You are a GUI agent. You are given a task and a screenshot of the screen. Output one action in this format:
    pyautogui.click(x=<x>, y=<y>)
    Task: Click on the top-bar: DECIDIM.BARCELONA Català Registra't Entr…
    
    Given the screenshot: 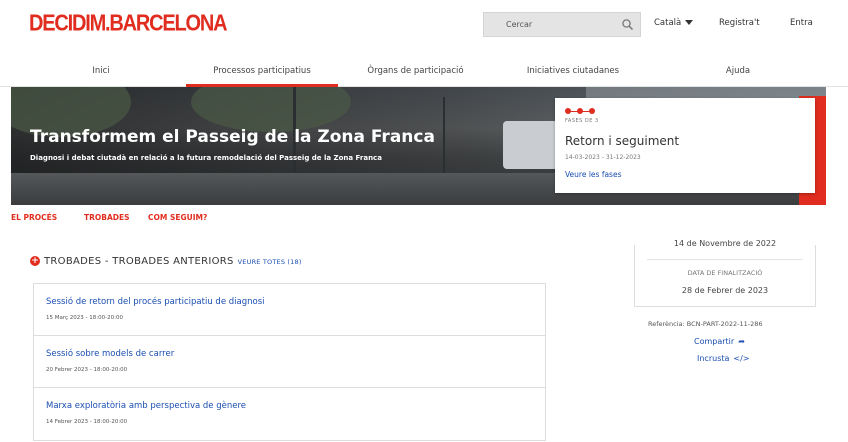 What is the action you would take?
    pyautogui.click(x=424, y=27)
    